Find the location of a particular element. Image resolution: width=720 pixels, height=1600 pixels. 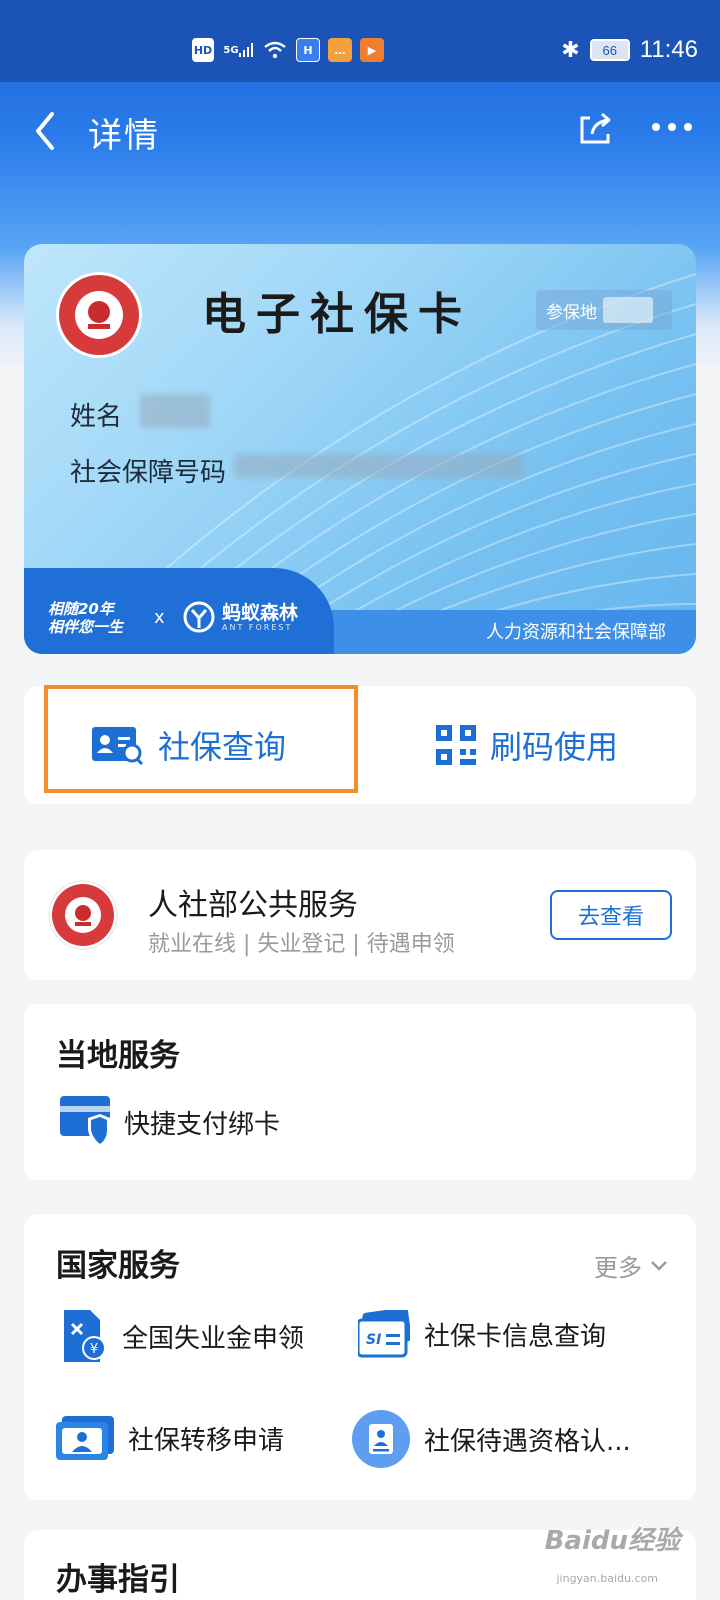

more-icon is located at coordinates (672, 127).